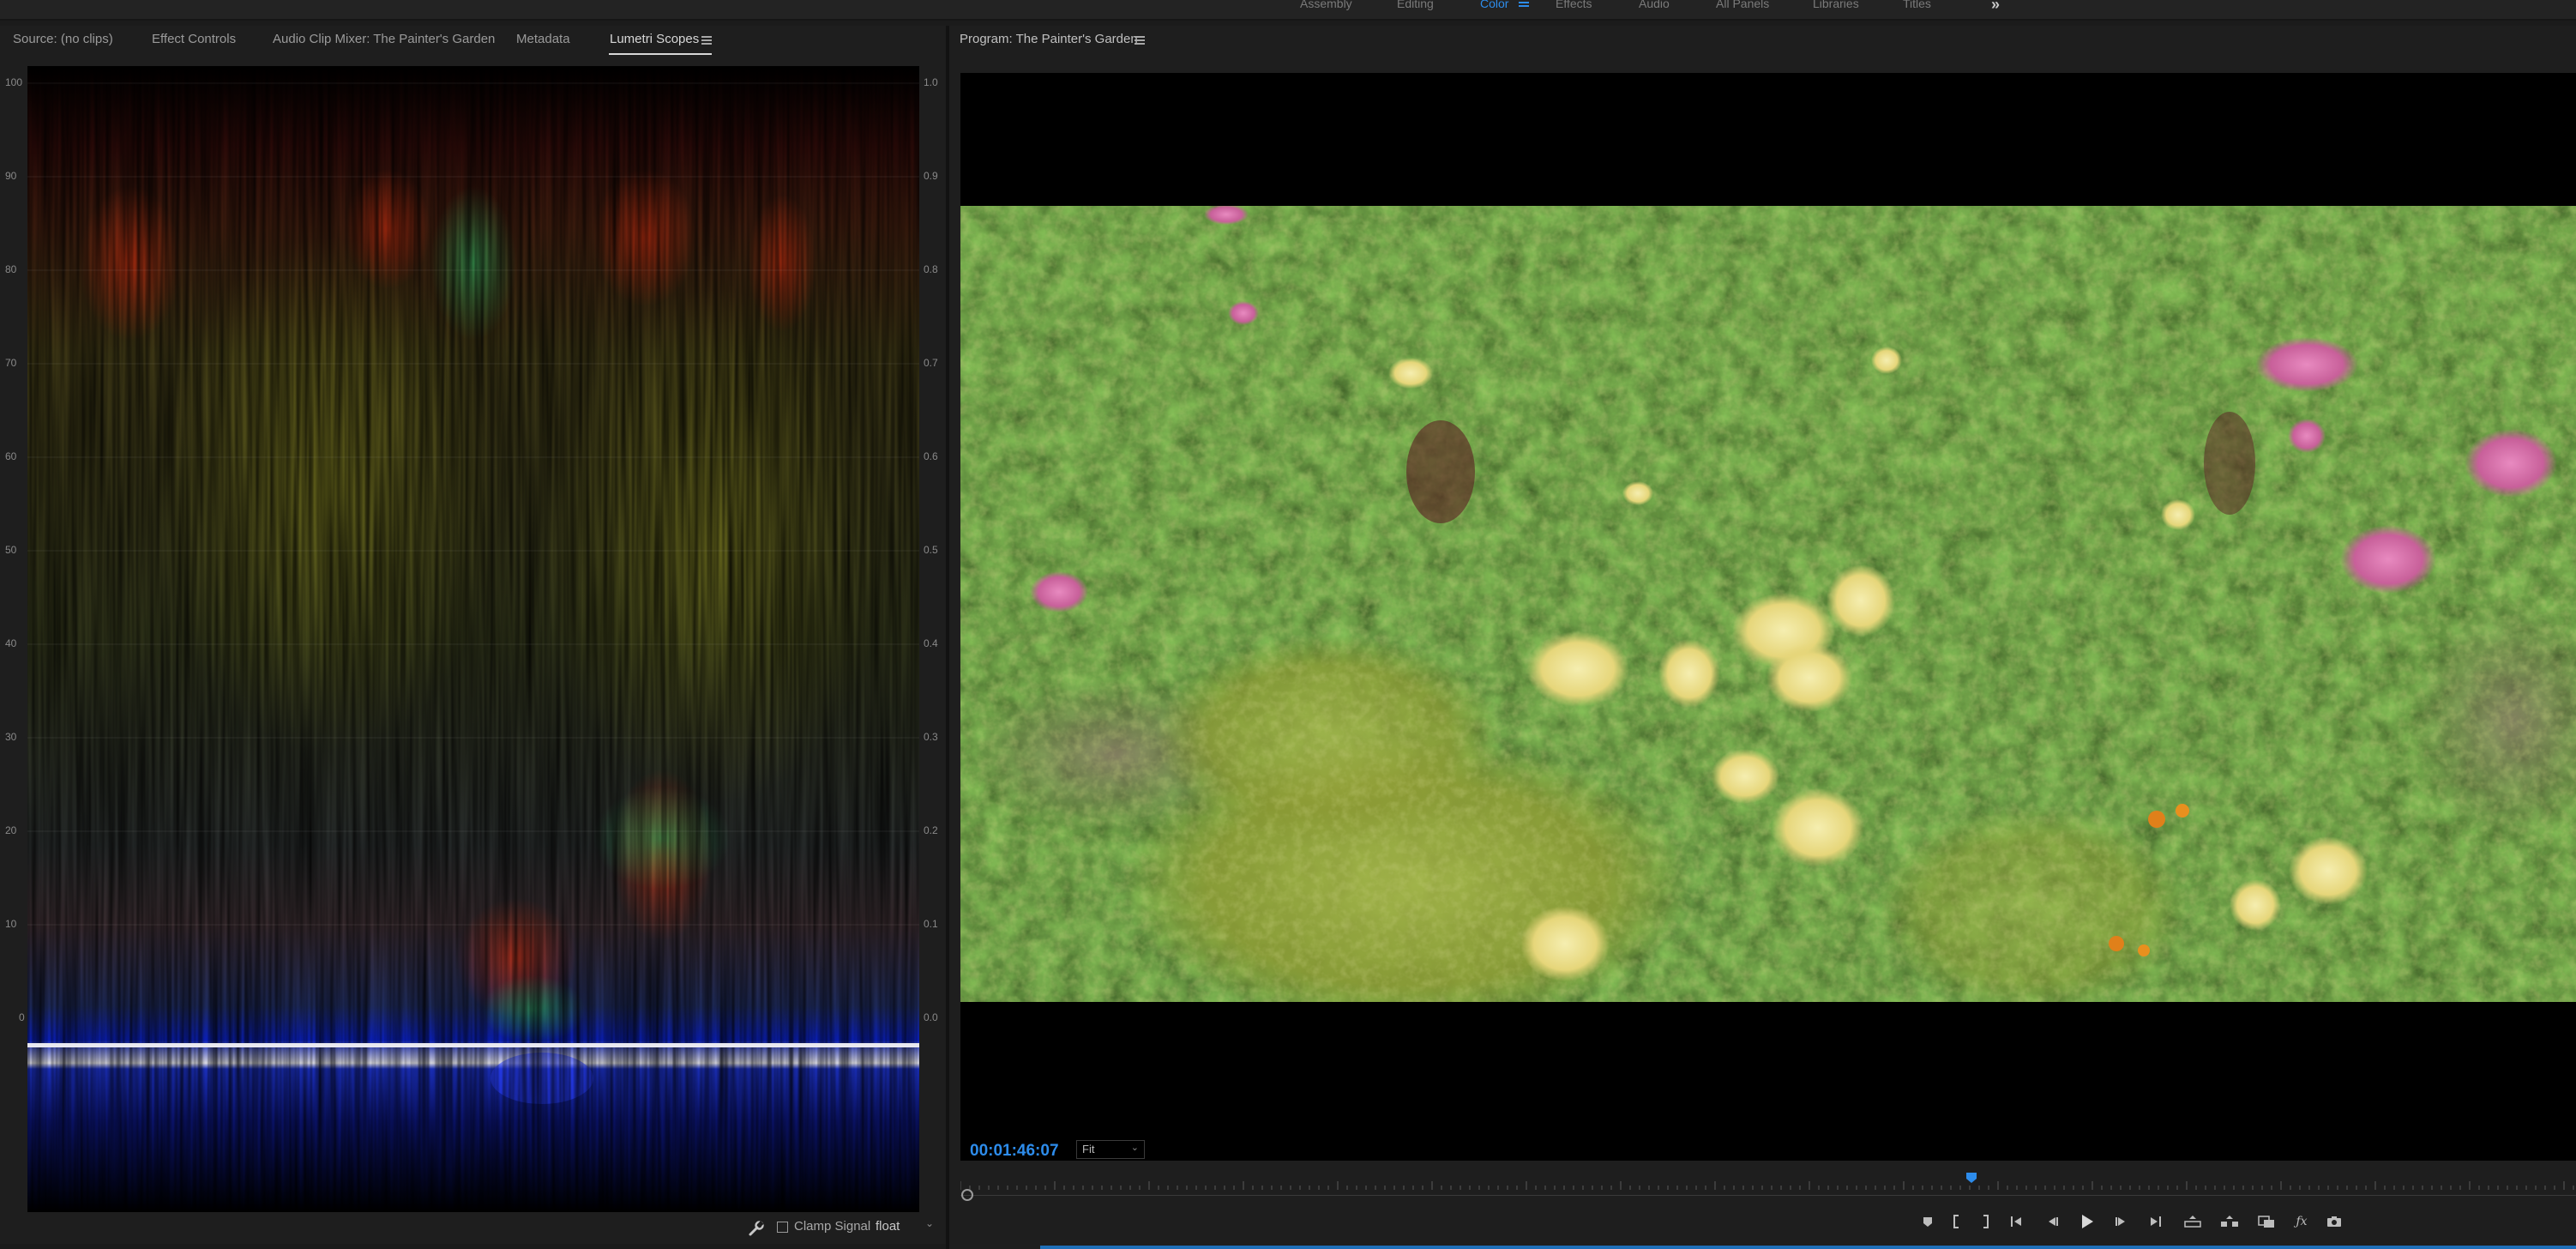  What do you see at coordinates (931, 830) in the screenshot?
I see `axis-tick-label: 0.2` at bounding box center [931, 830].